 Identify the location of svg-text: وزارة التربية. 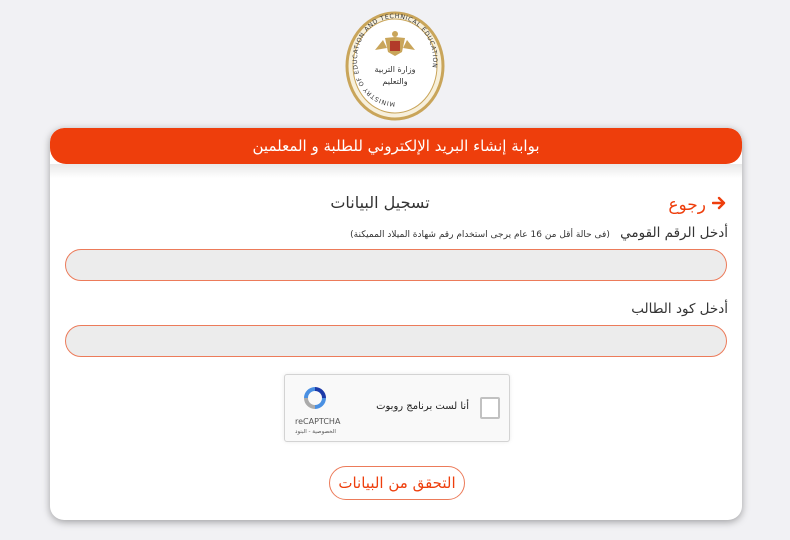
(395, 69).